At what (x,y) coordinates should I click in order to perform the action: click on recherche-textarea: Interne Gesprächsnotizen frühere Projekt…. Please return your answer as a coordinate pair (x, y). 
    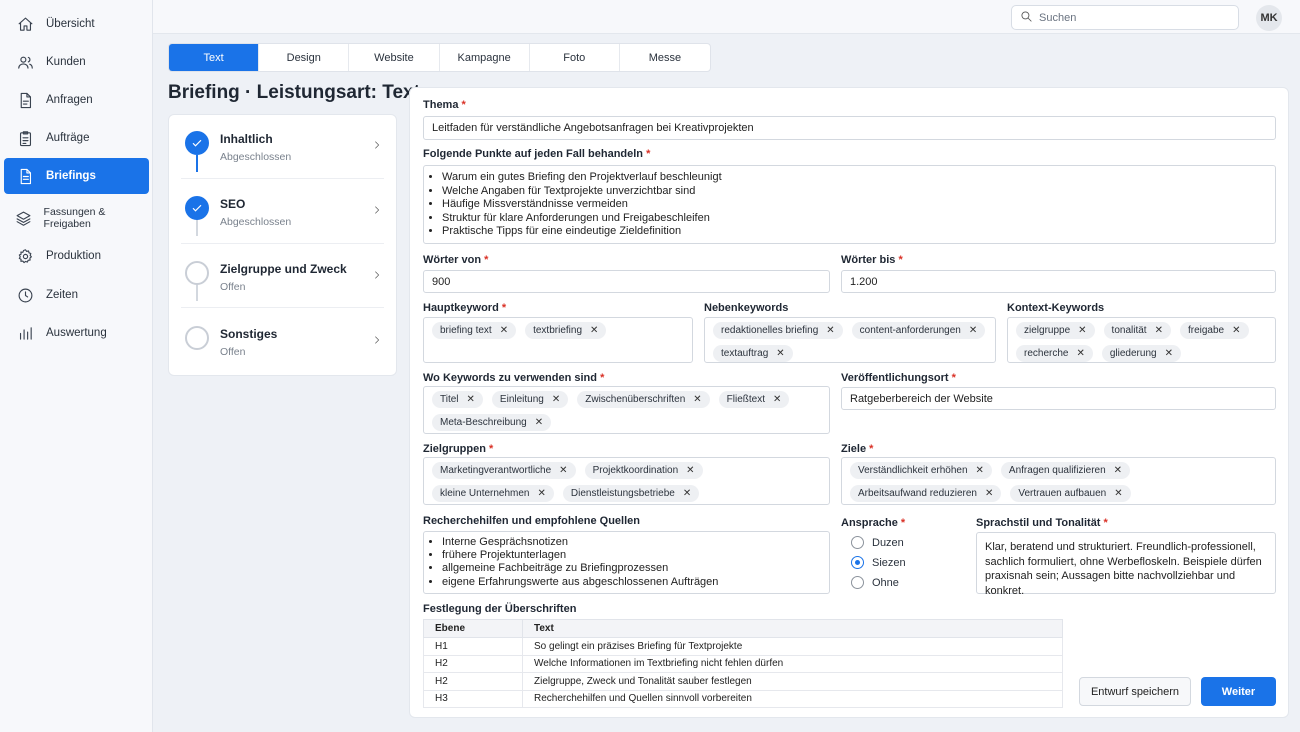
    Looking at the image, I should click on (626, 562).